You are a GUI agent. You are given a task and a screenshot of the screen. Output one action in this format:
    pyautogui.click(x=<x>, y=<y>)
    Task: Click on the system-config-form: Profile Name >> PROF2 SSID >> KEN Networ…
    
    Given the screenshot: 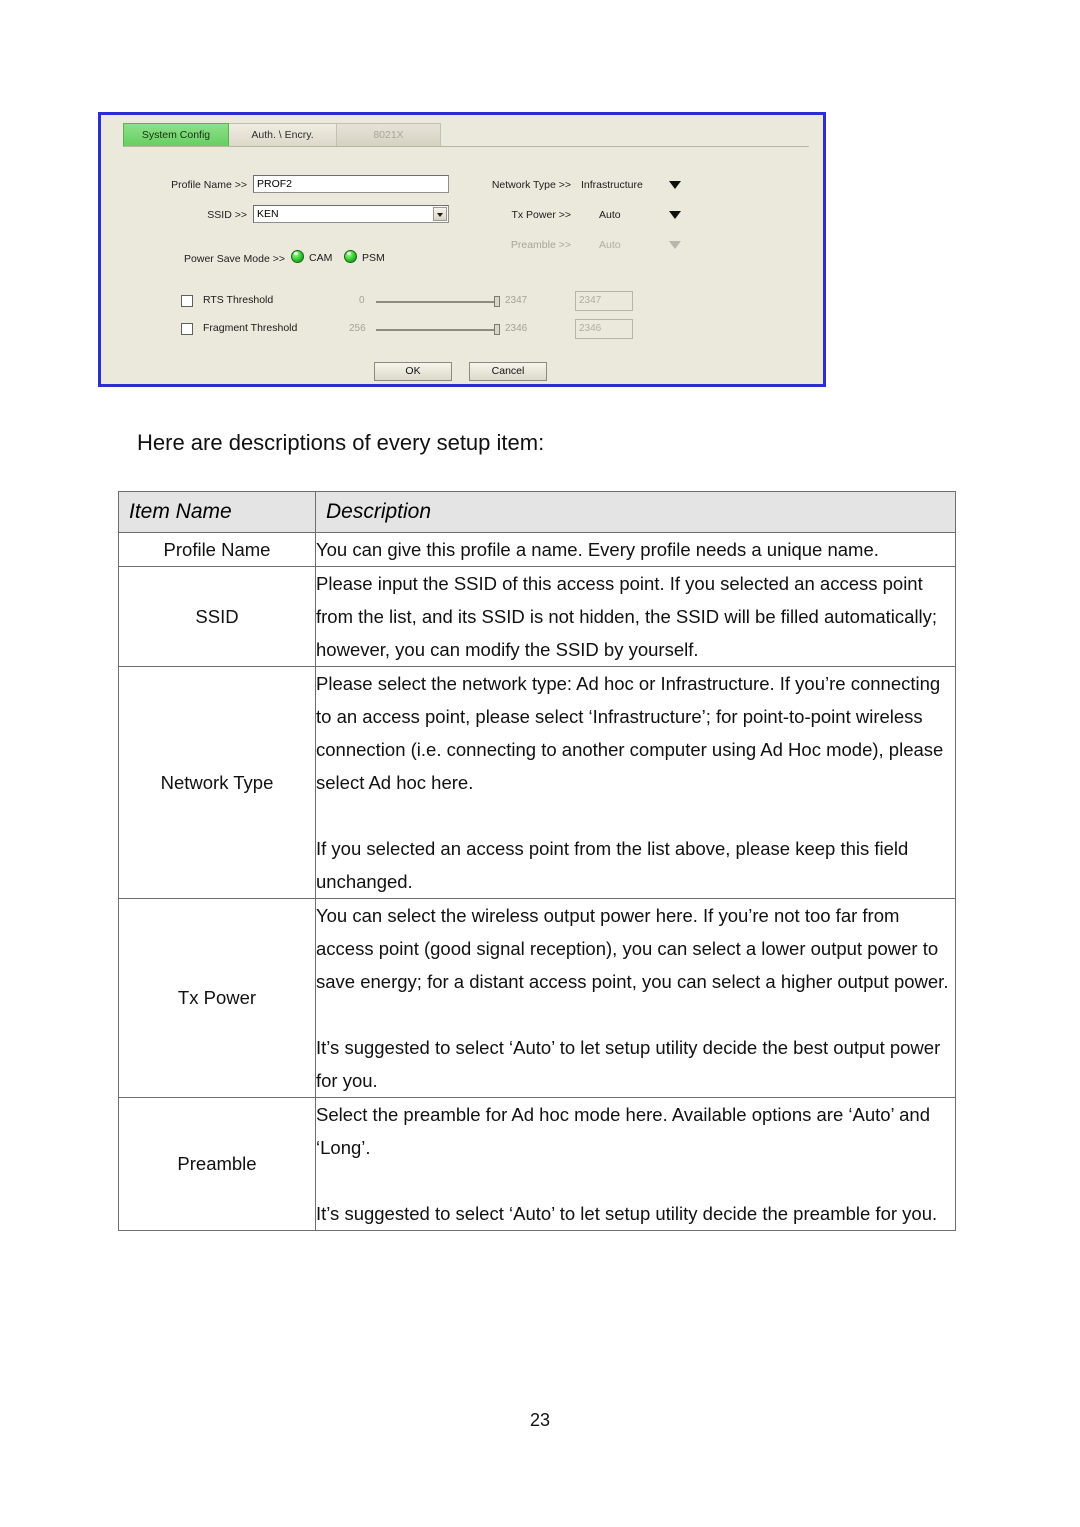 What is the action you would take?
    pyautogui.click(x=462, y=270)
    